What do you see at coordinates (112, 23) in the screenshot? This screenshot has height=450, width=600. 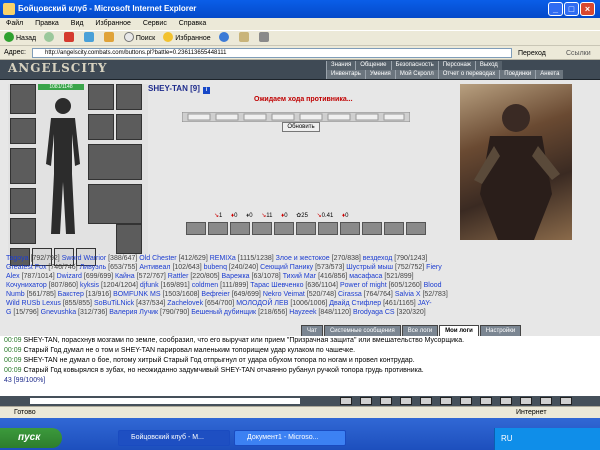 I see `menu-favorites: Избранное` at bounding box center [112, 23].